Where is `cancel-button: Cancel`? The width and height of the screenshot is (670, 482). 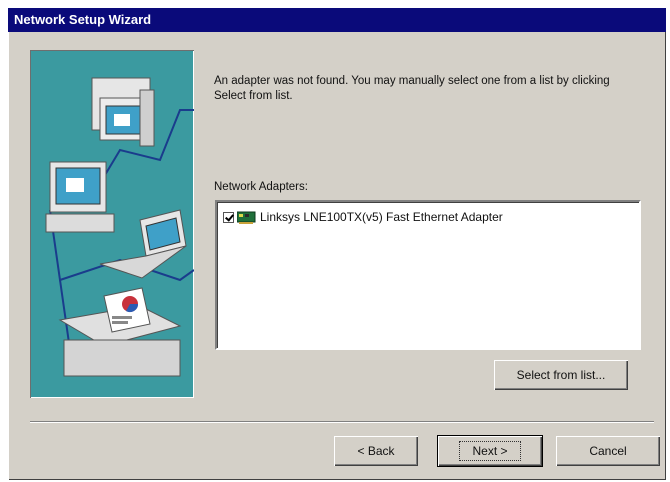 cancel-button: Cancel is located at coordinates (608, 451).